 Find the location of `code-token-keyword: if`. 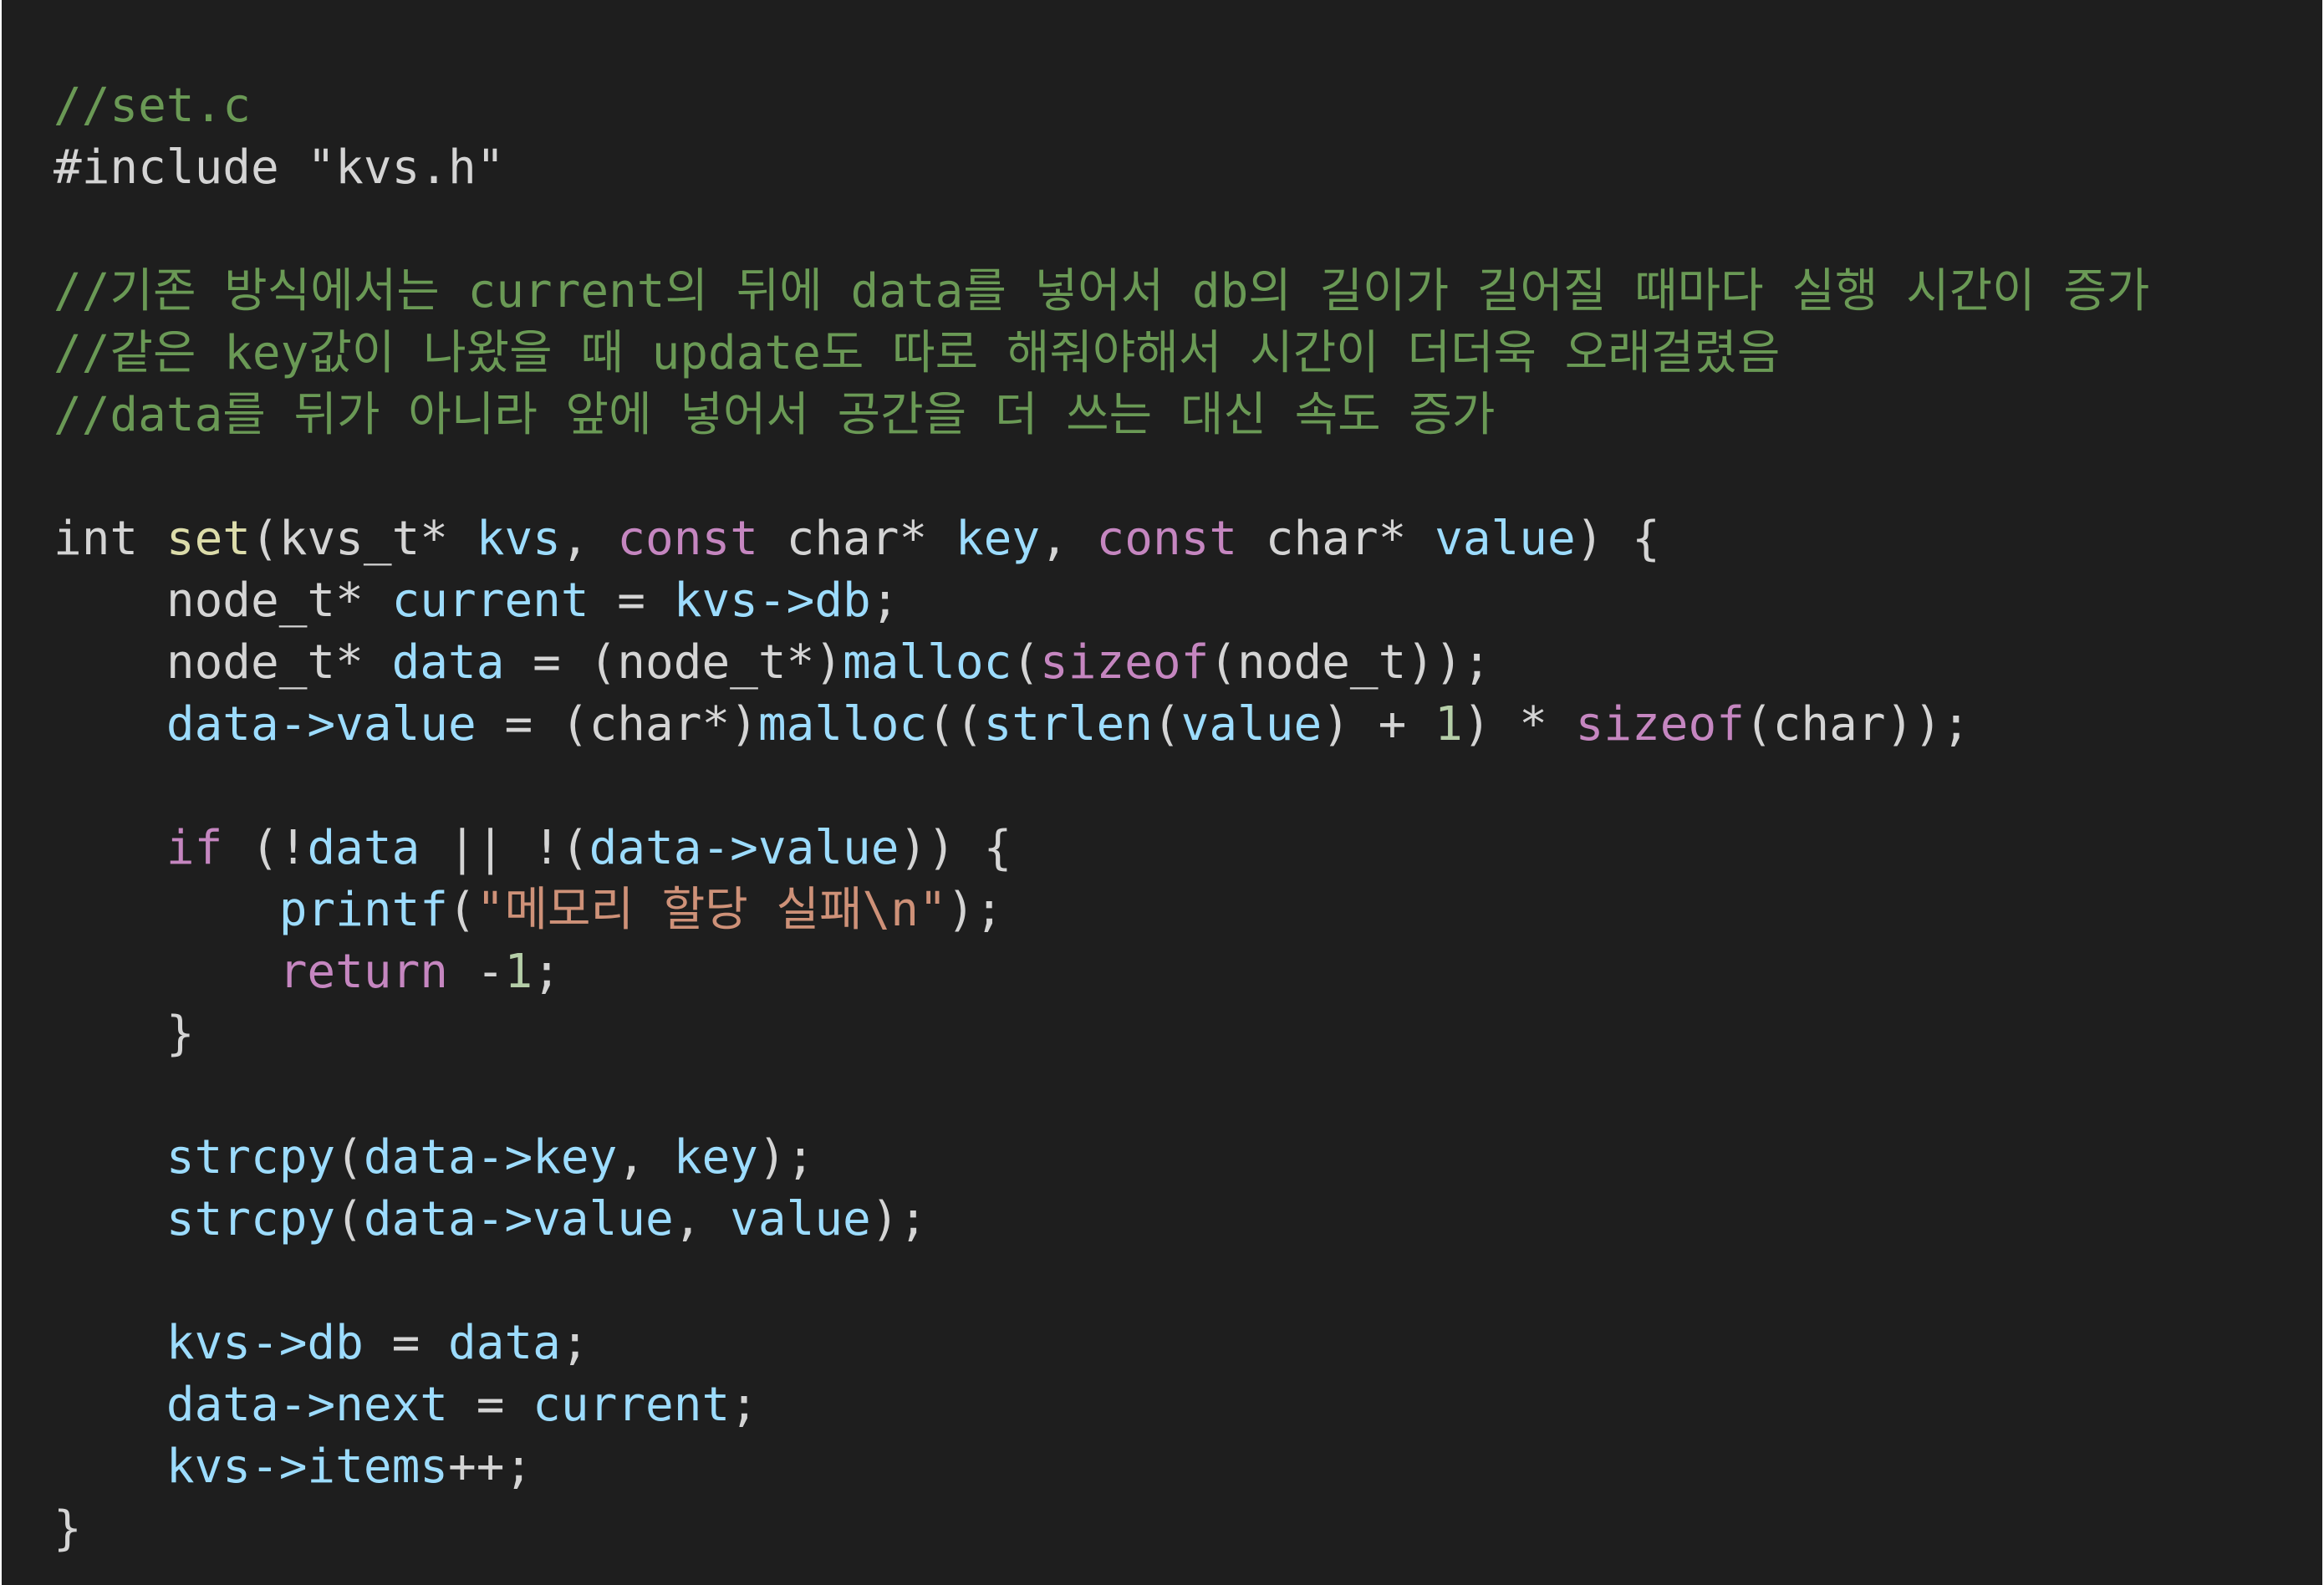

code-token-keyword: if is located at coordinates (194, 848).